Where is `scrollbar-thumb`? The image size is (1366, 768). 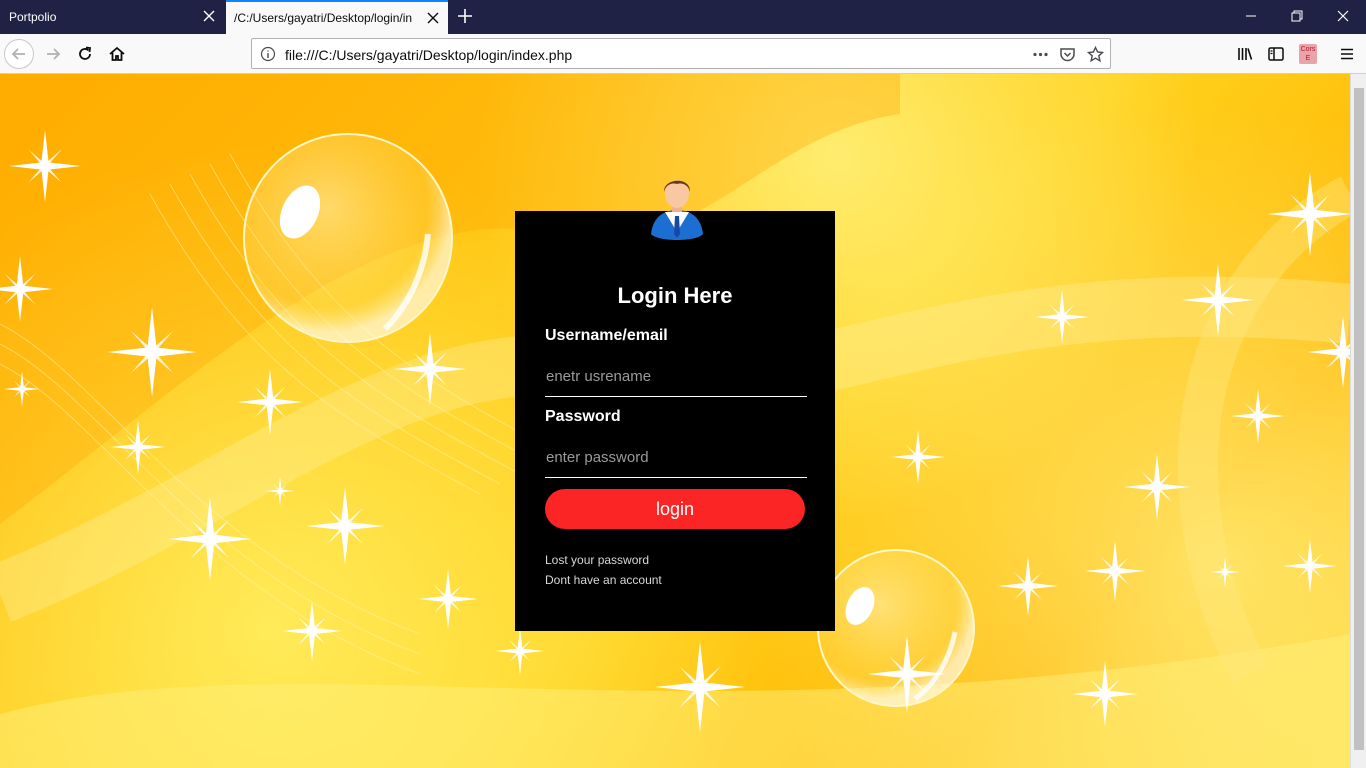 scrollbar-thumb is located at coordinates (1359, 419).